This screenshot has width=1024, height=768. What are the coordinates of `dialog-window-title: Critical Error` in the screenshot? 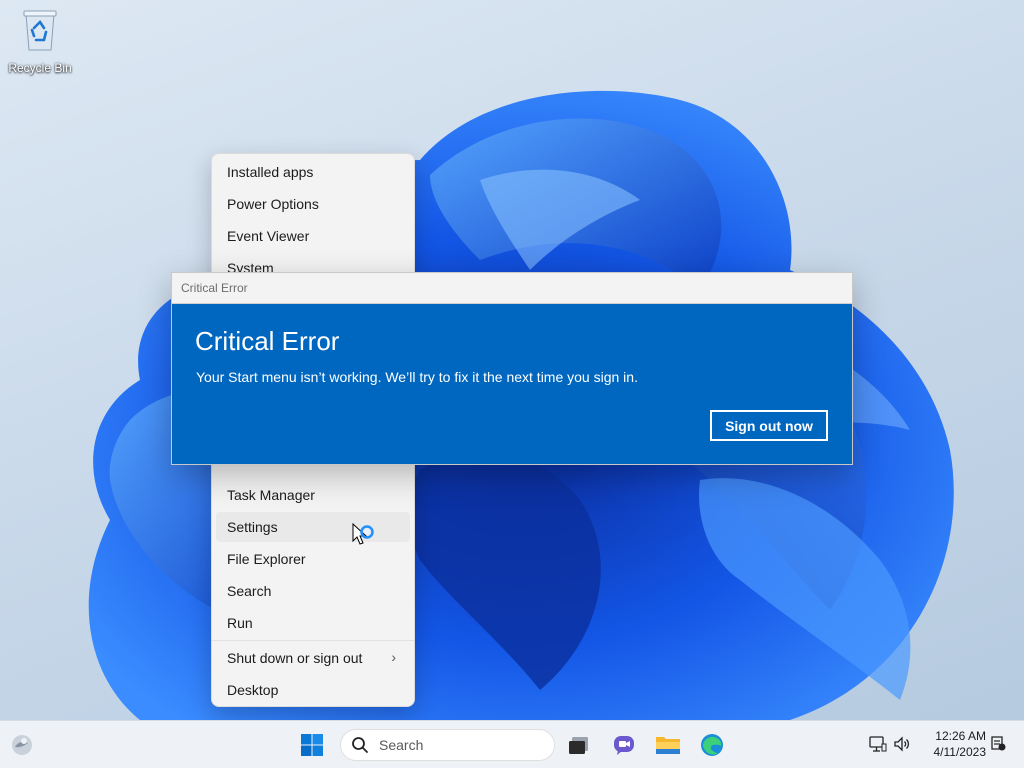 It's located at (214, 288).